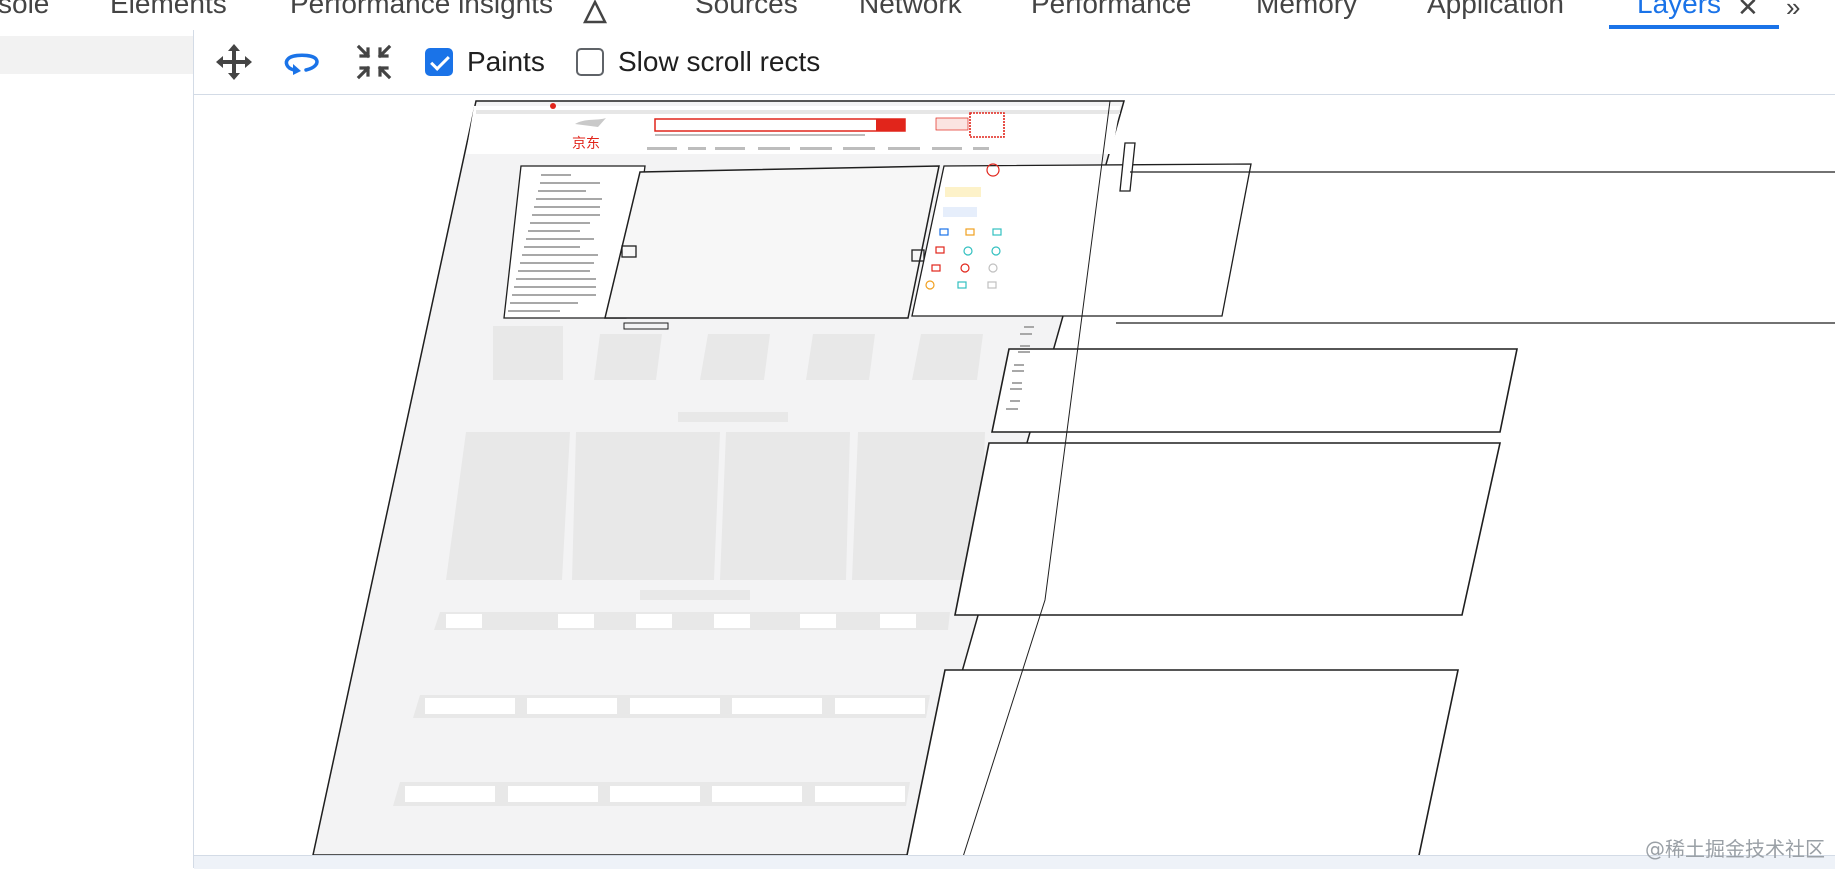  I want to click on status-bar, so click(1014, 862).